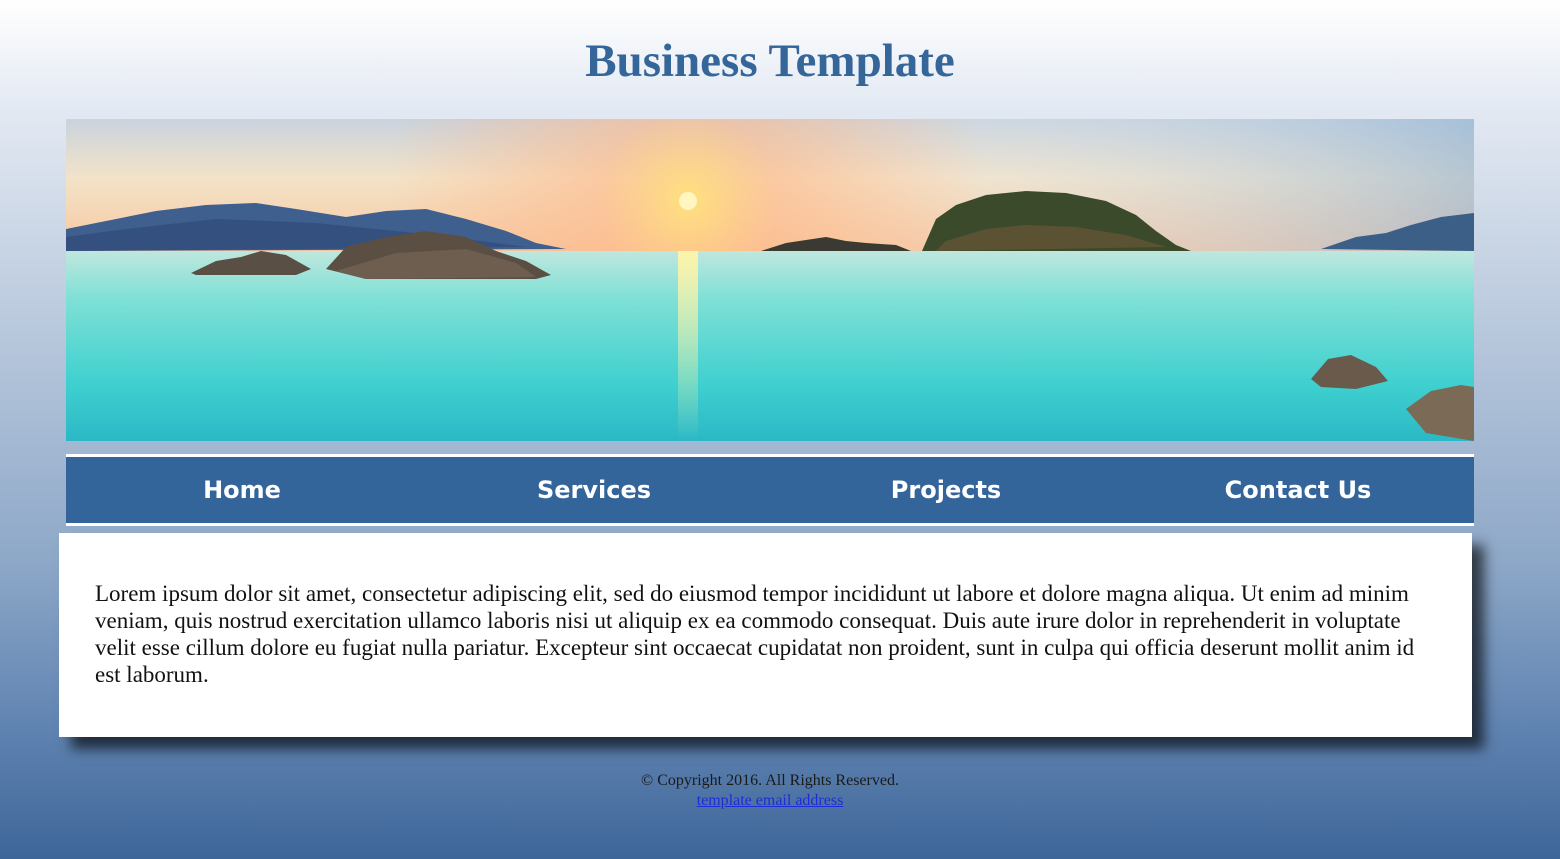 The image size is (1560, 859). What do you see at coordinates (1298, 490) in the screenshot?
I see `nav-item-contact-us: Contact Us` at bounding box center [1298, 490].